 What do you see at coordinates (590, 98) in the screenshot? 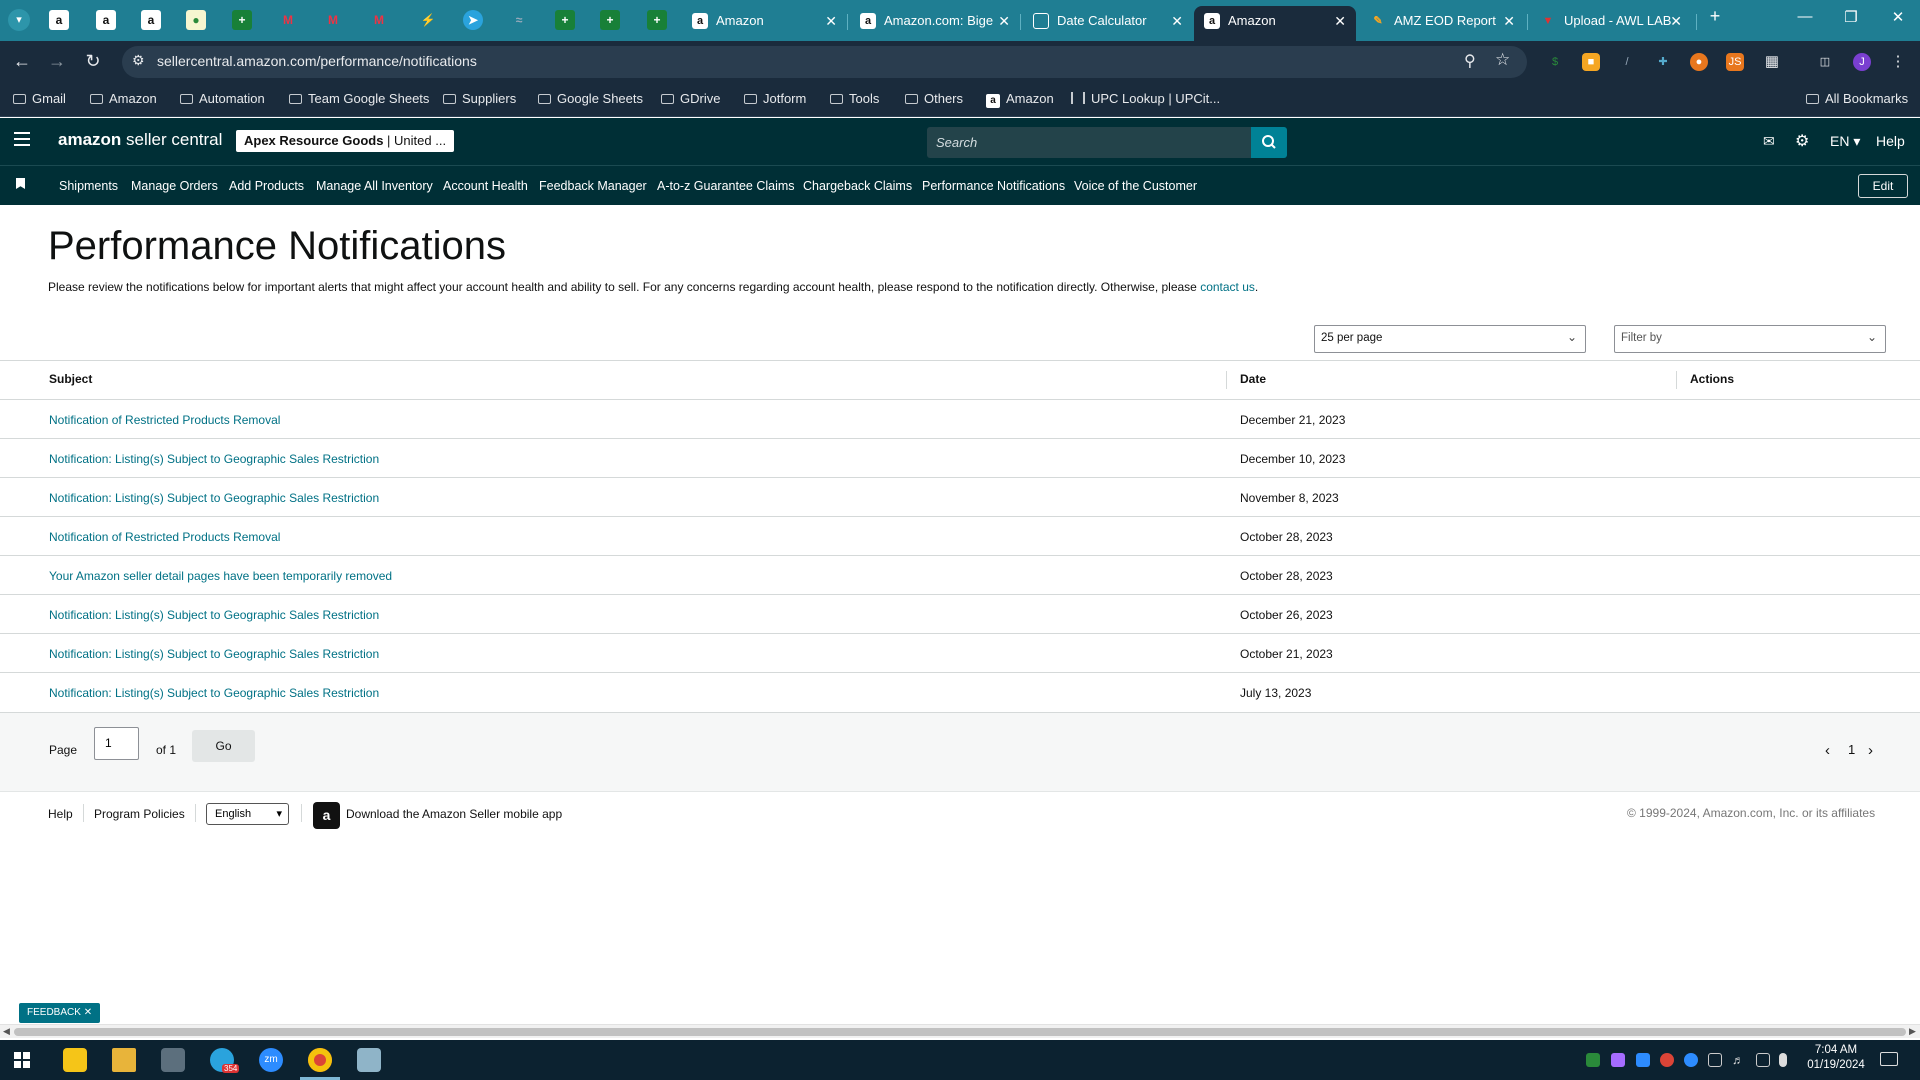
I see `bookmark-folder: Google Sheets` at bounding box center [590, 98].